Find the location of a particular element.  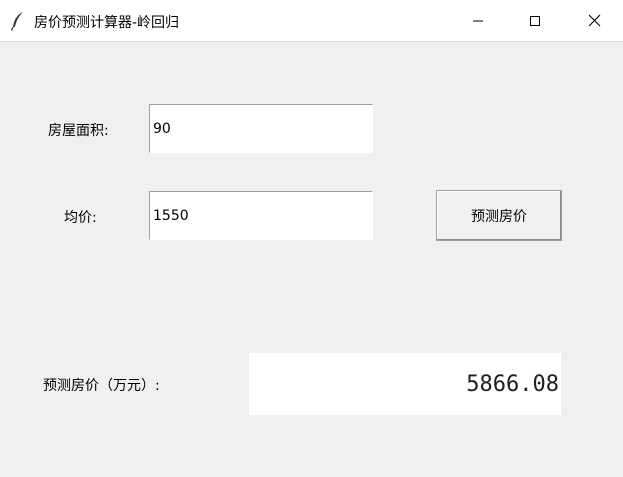

area-label: 房屋面积: is located at coordinates (78, 131).